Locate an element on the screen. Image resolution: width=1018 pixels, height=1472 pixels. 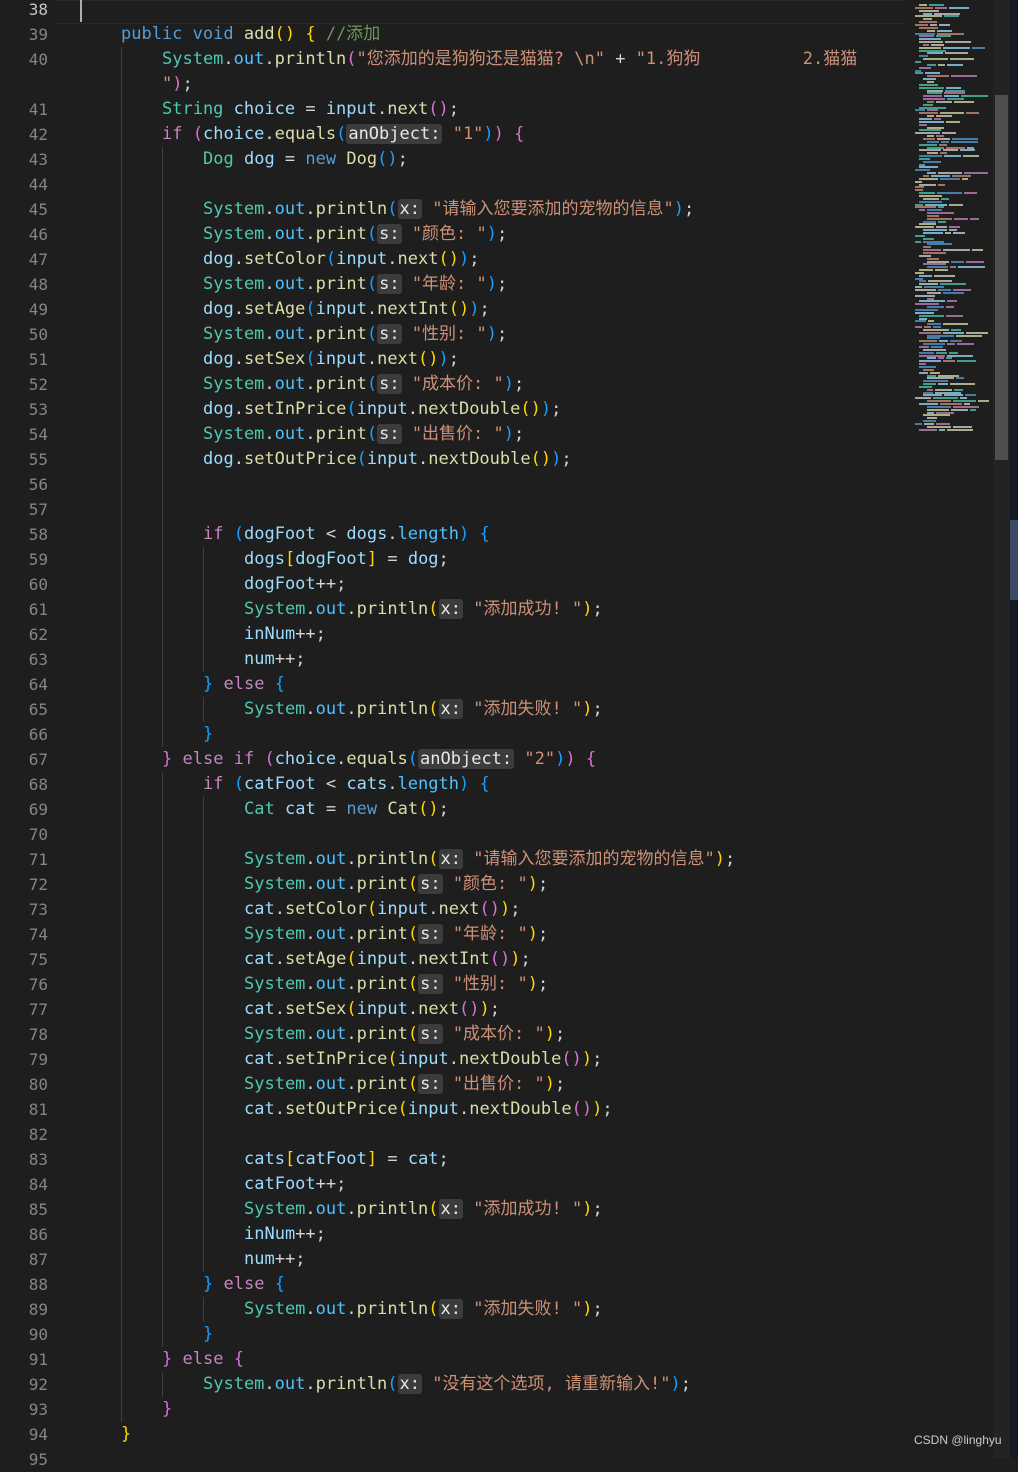
code-line: 42 if (choice.equals(anObject: "1")) { is located at coordinates (452, 134).